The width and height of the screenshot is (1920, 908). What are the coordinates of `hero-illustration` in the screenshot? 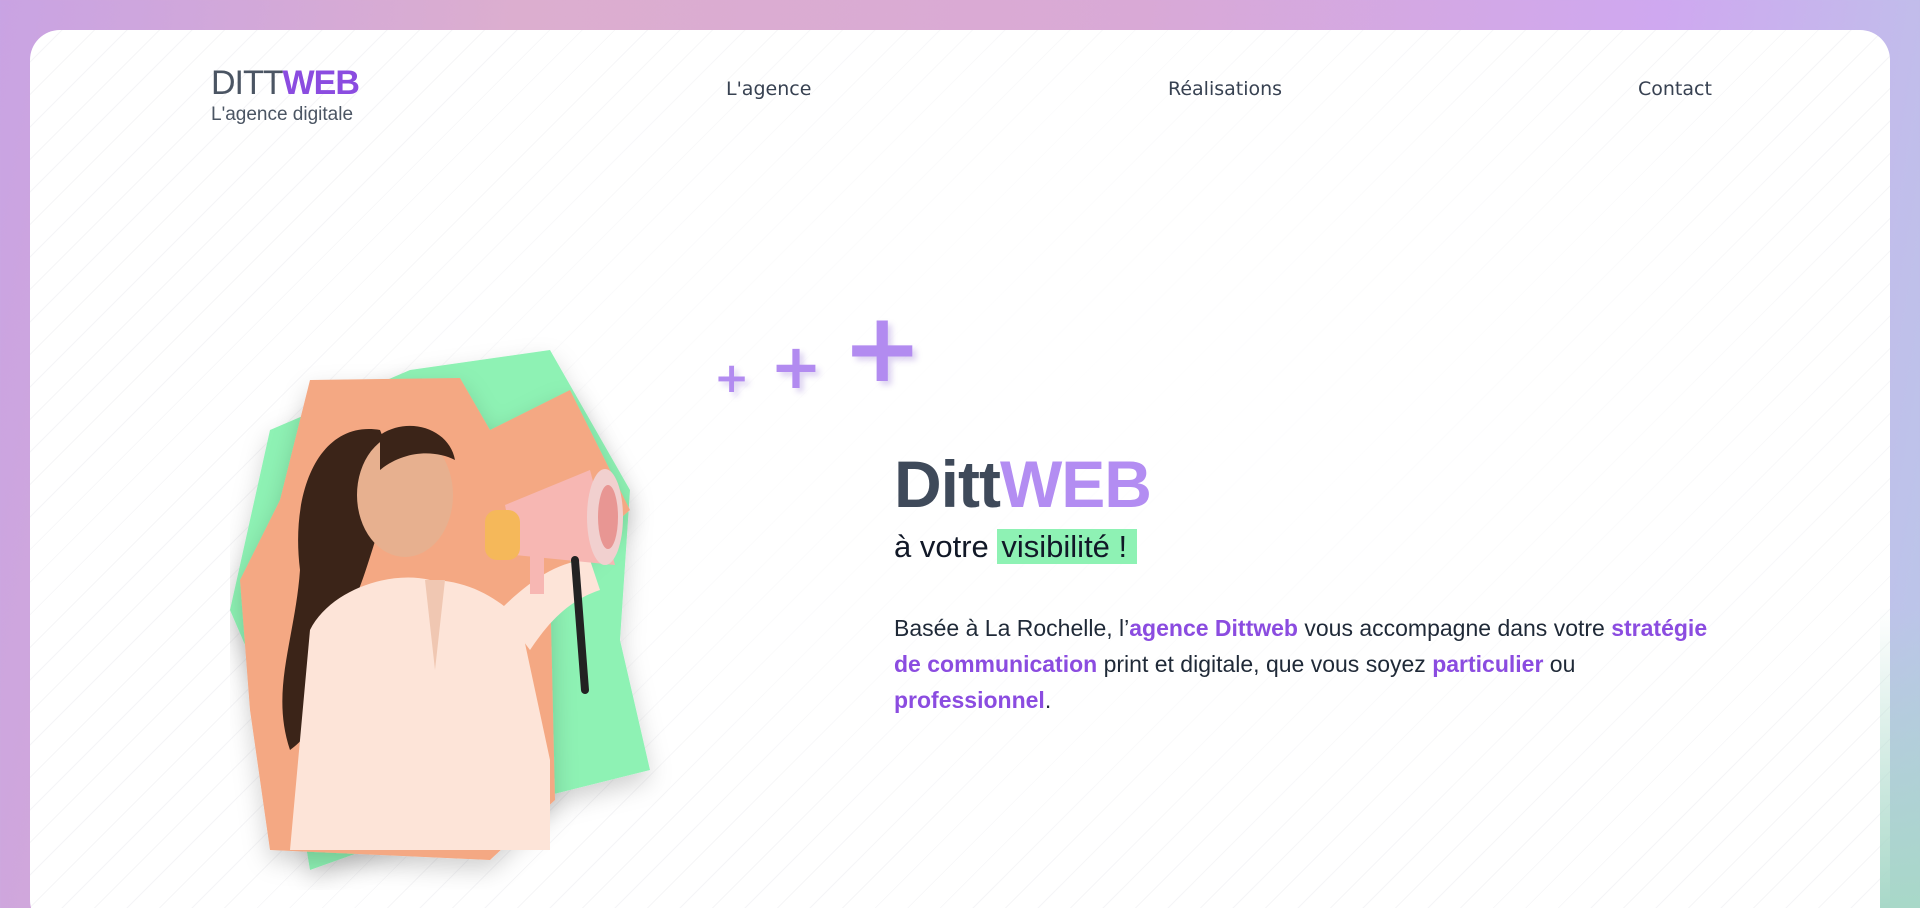 It's located at (440, 610).